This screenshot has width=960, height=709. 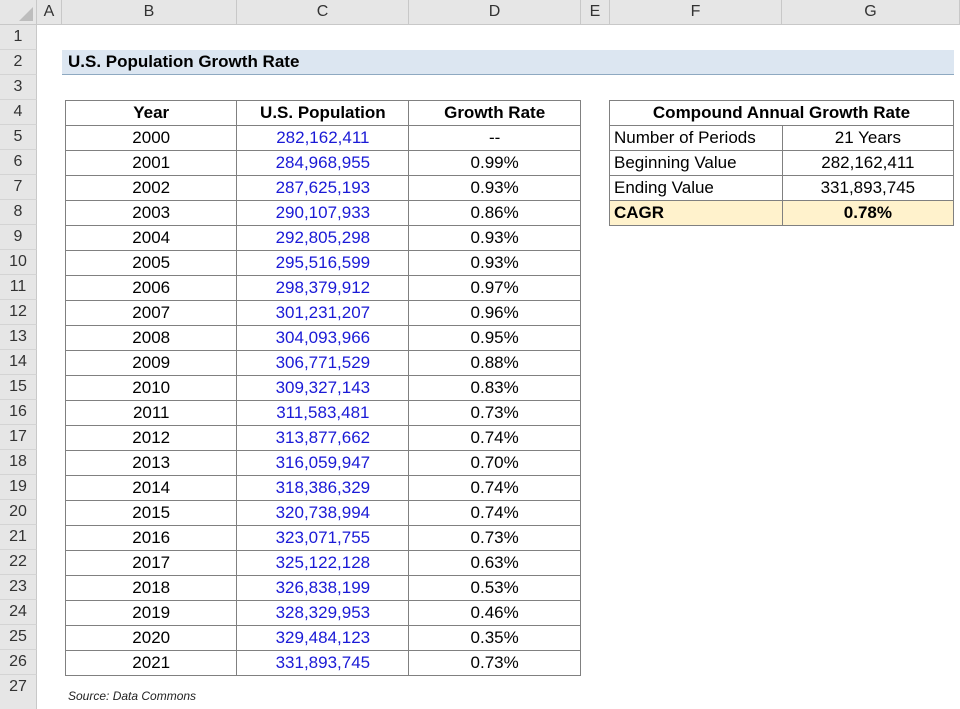 What do you see at coordinates (18, 487) in the screenshot?
I see `row-header-19: 19` at bounding box center [18, 487].